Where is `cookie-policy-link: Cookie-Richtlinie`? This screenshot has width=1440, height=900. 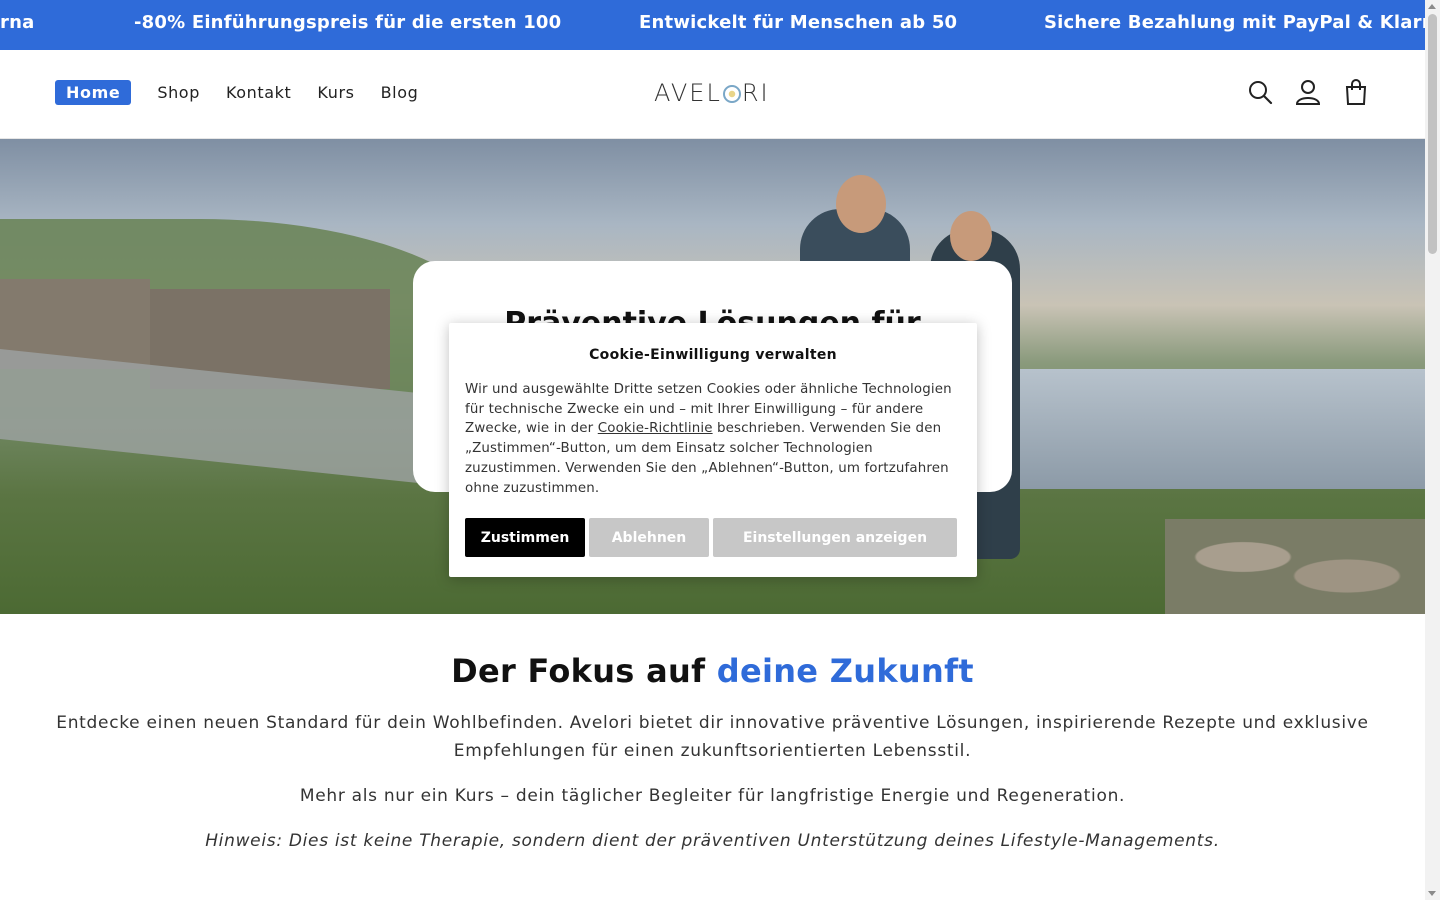 cookie-policy-link: Cookie-Richtlinie is located at coordinates (655, 428).